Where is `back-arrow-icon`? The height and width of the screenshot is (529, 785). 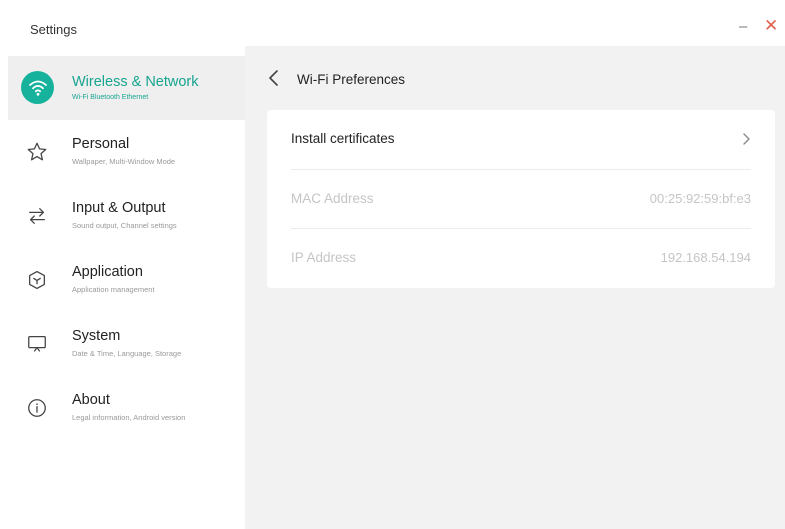 back-arrow-icon is located at coordinates (273, 78).